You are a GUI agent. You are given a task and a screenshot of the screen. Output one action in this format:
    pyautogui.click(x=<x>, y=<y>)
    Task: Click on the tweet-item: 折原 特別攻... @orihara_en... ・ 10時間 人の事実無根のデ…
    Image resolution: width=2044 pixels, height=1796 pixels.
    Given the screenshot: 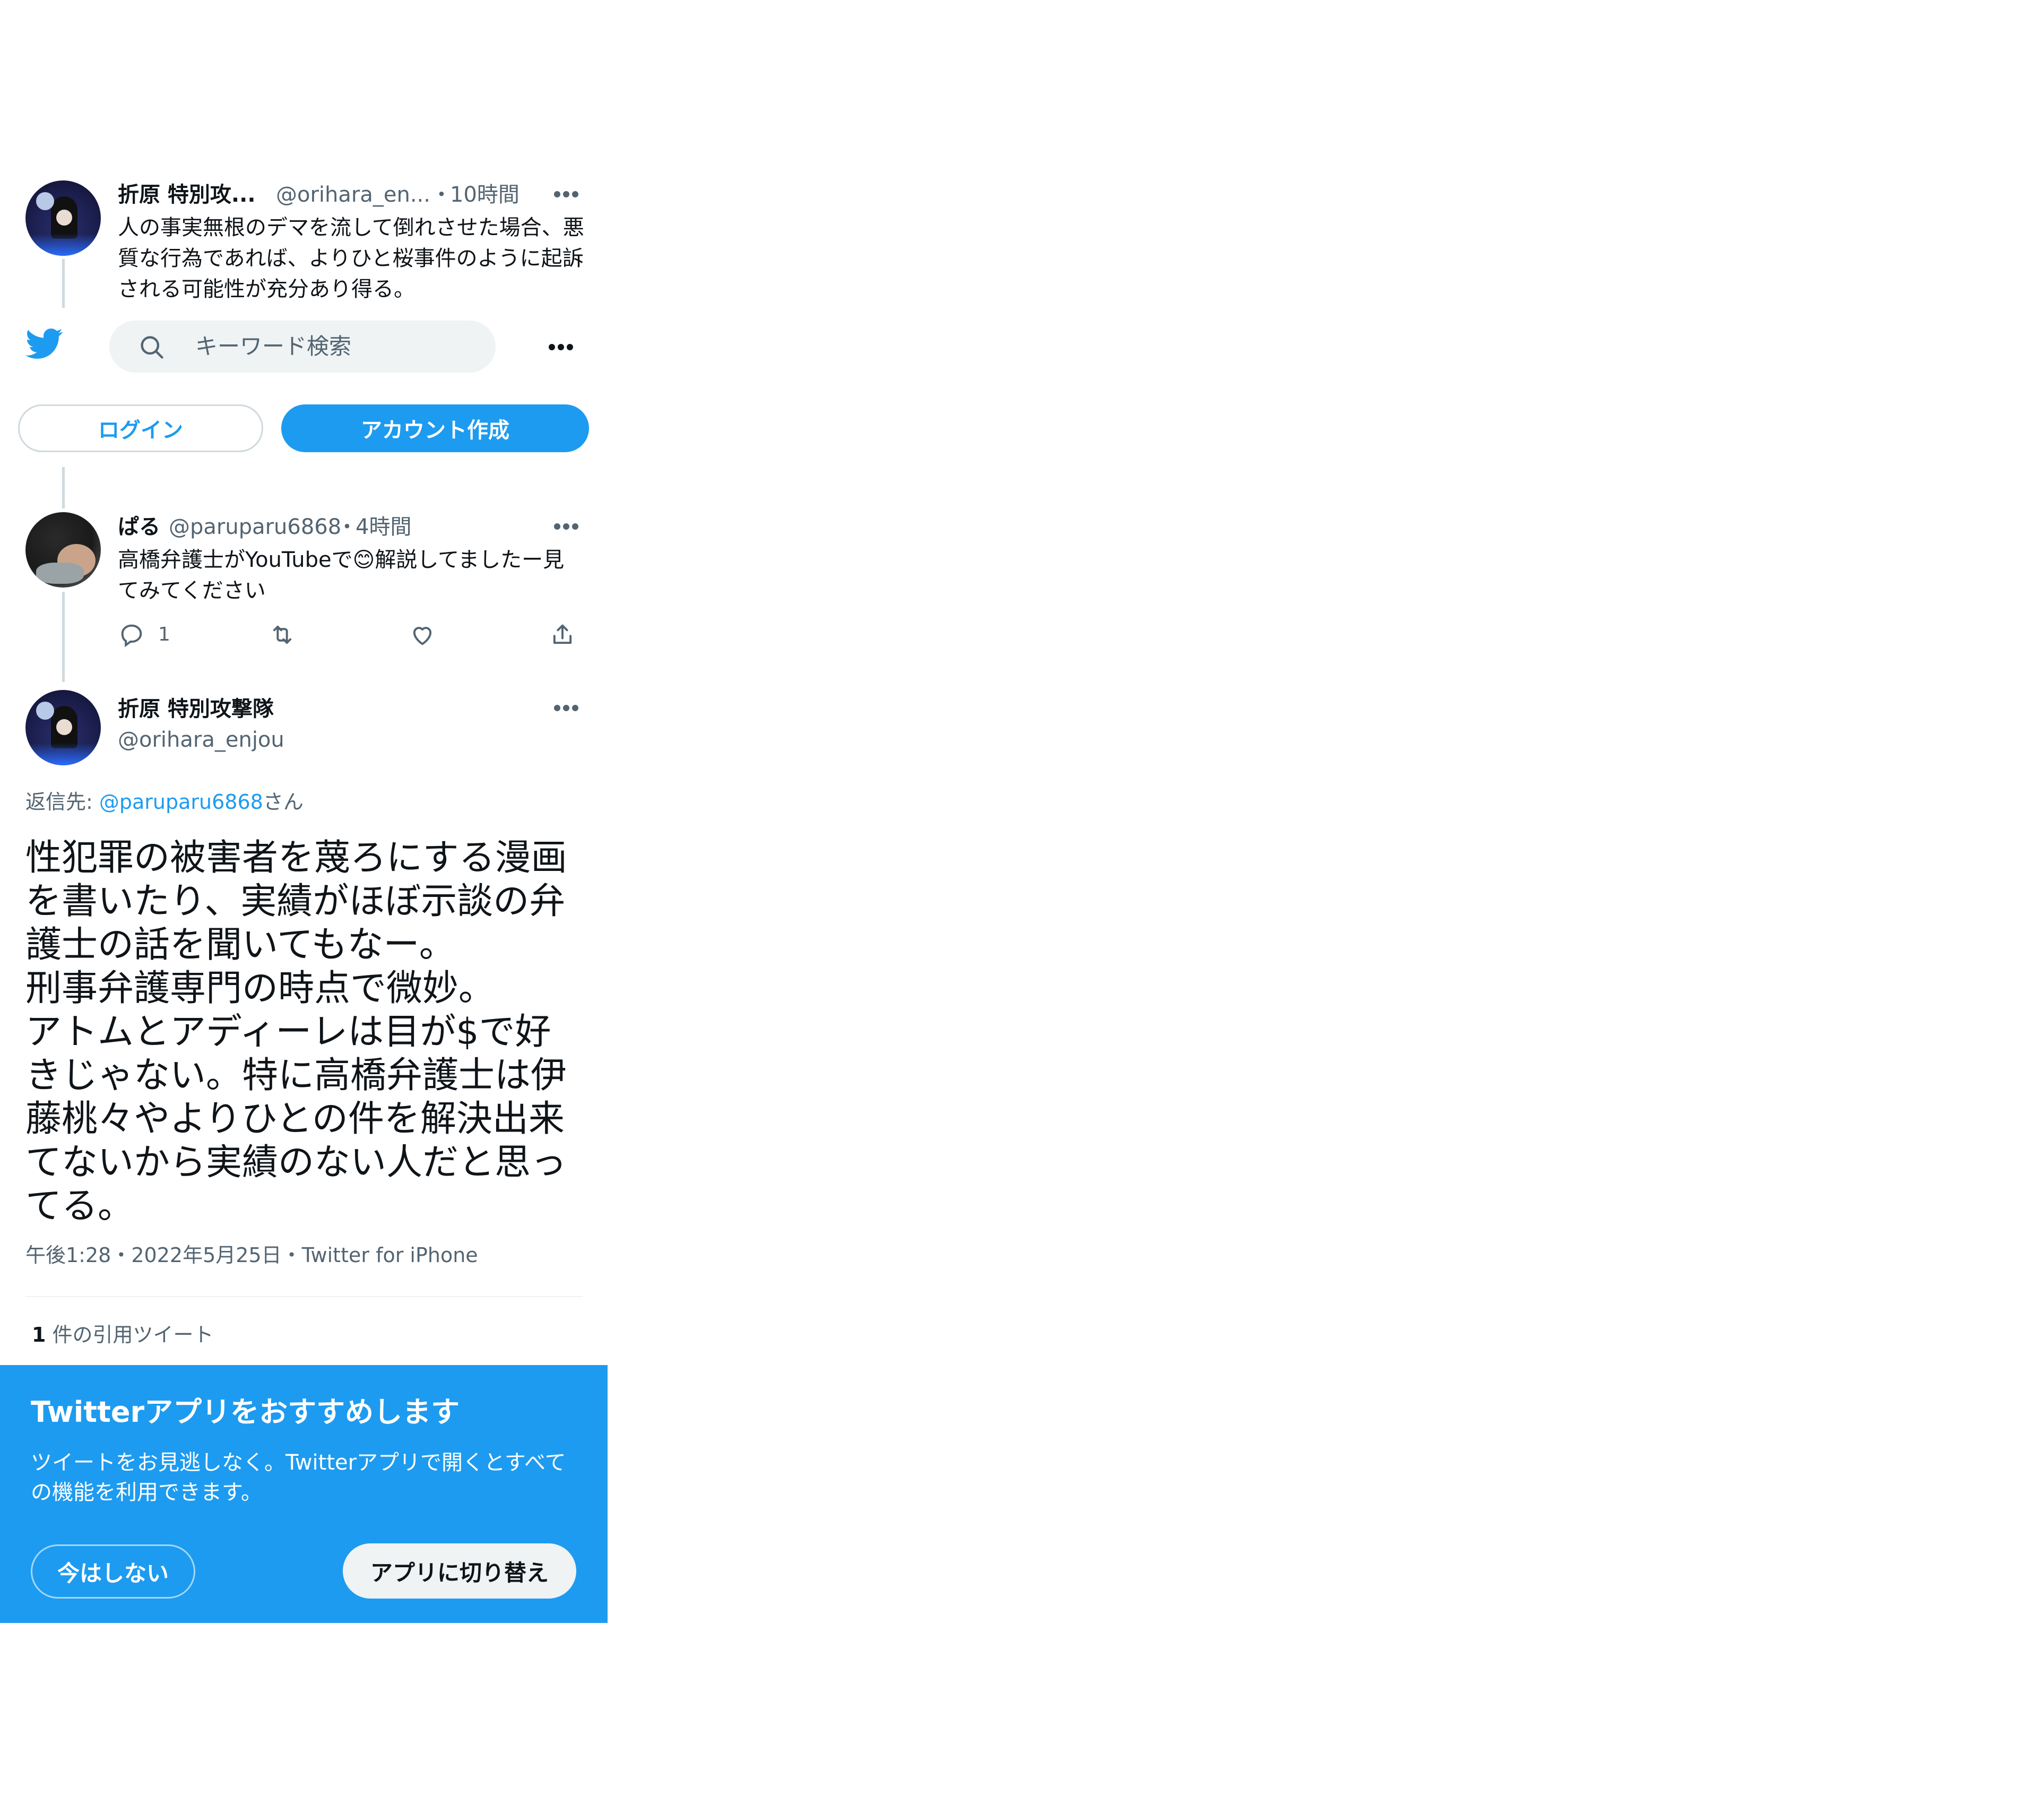 What is the action you would take?
    pyautogui.click(x=304, y=250)
    